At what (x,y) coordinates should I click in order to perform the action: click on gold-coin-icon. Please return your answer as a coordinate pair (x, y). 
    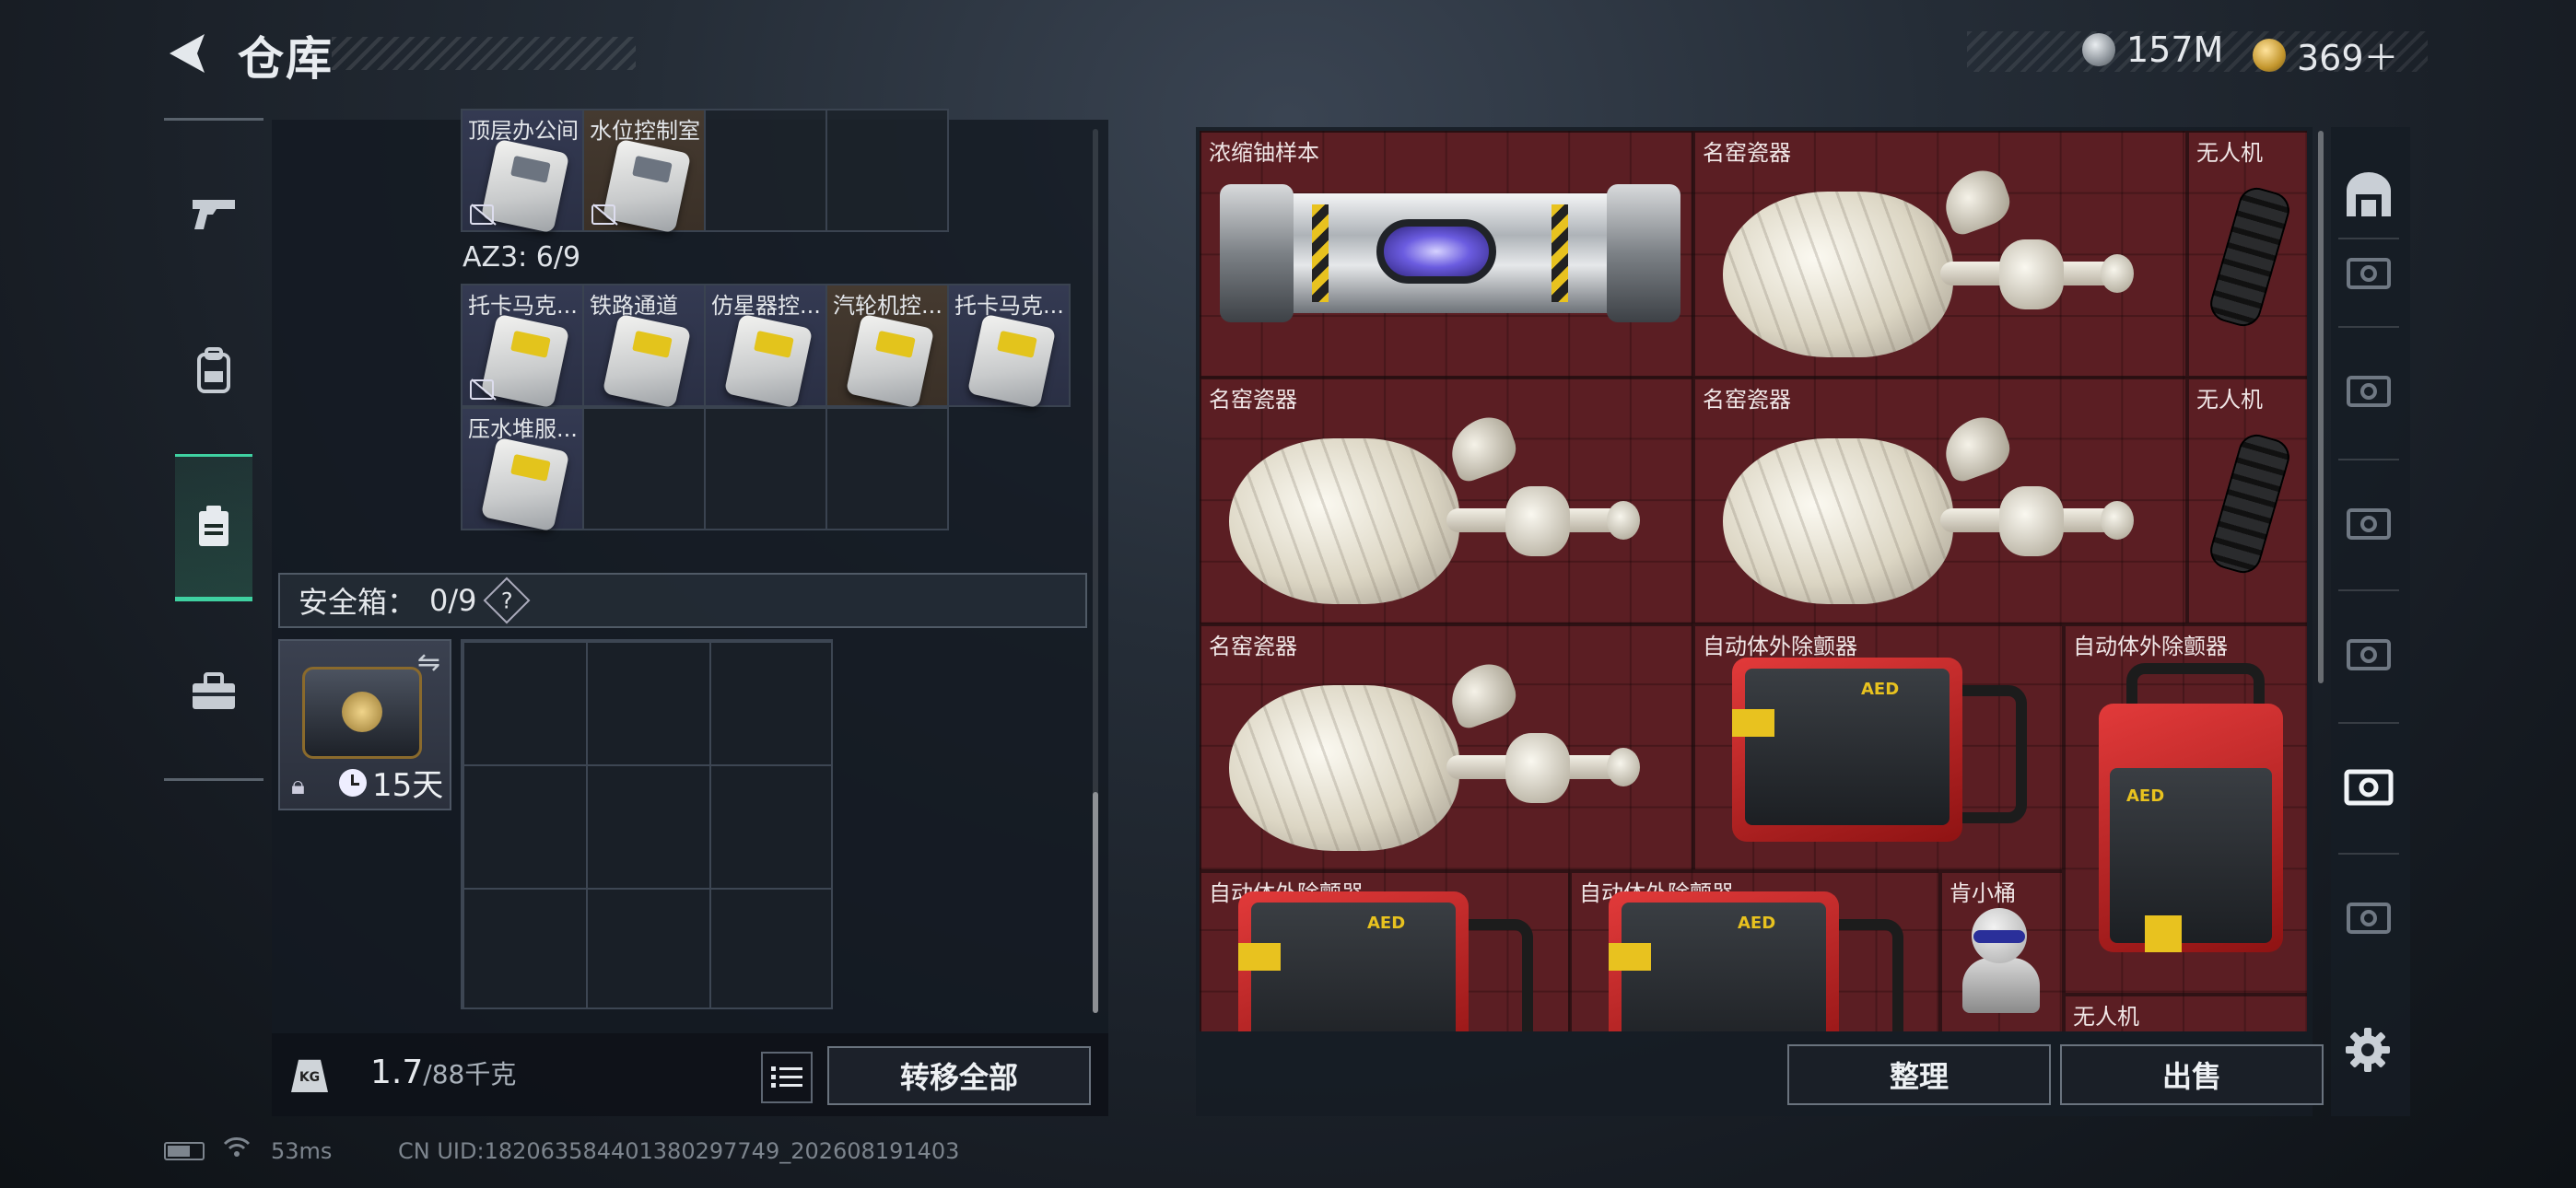
    Looking at the image, I should click on (2269, 55).